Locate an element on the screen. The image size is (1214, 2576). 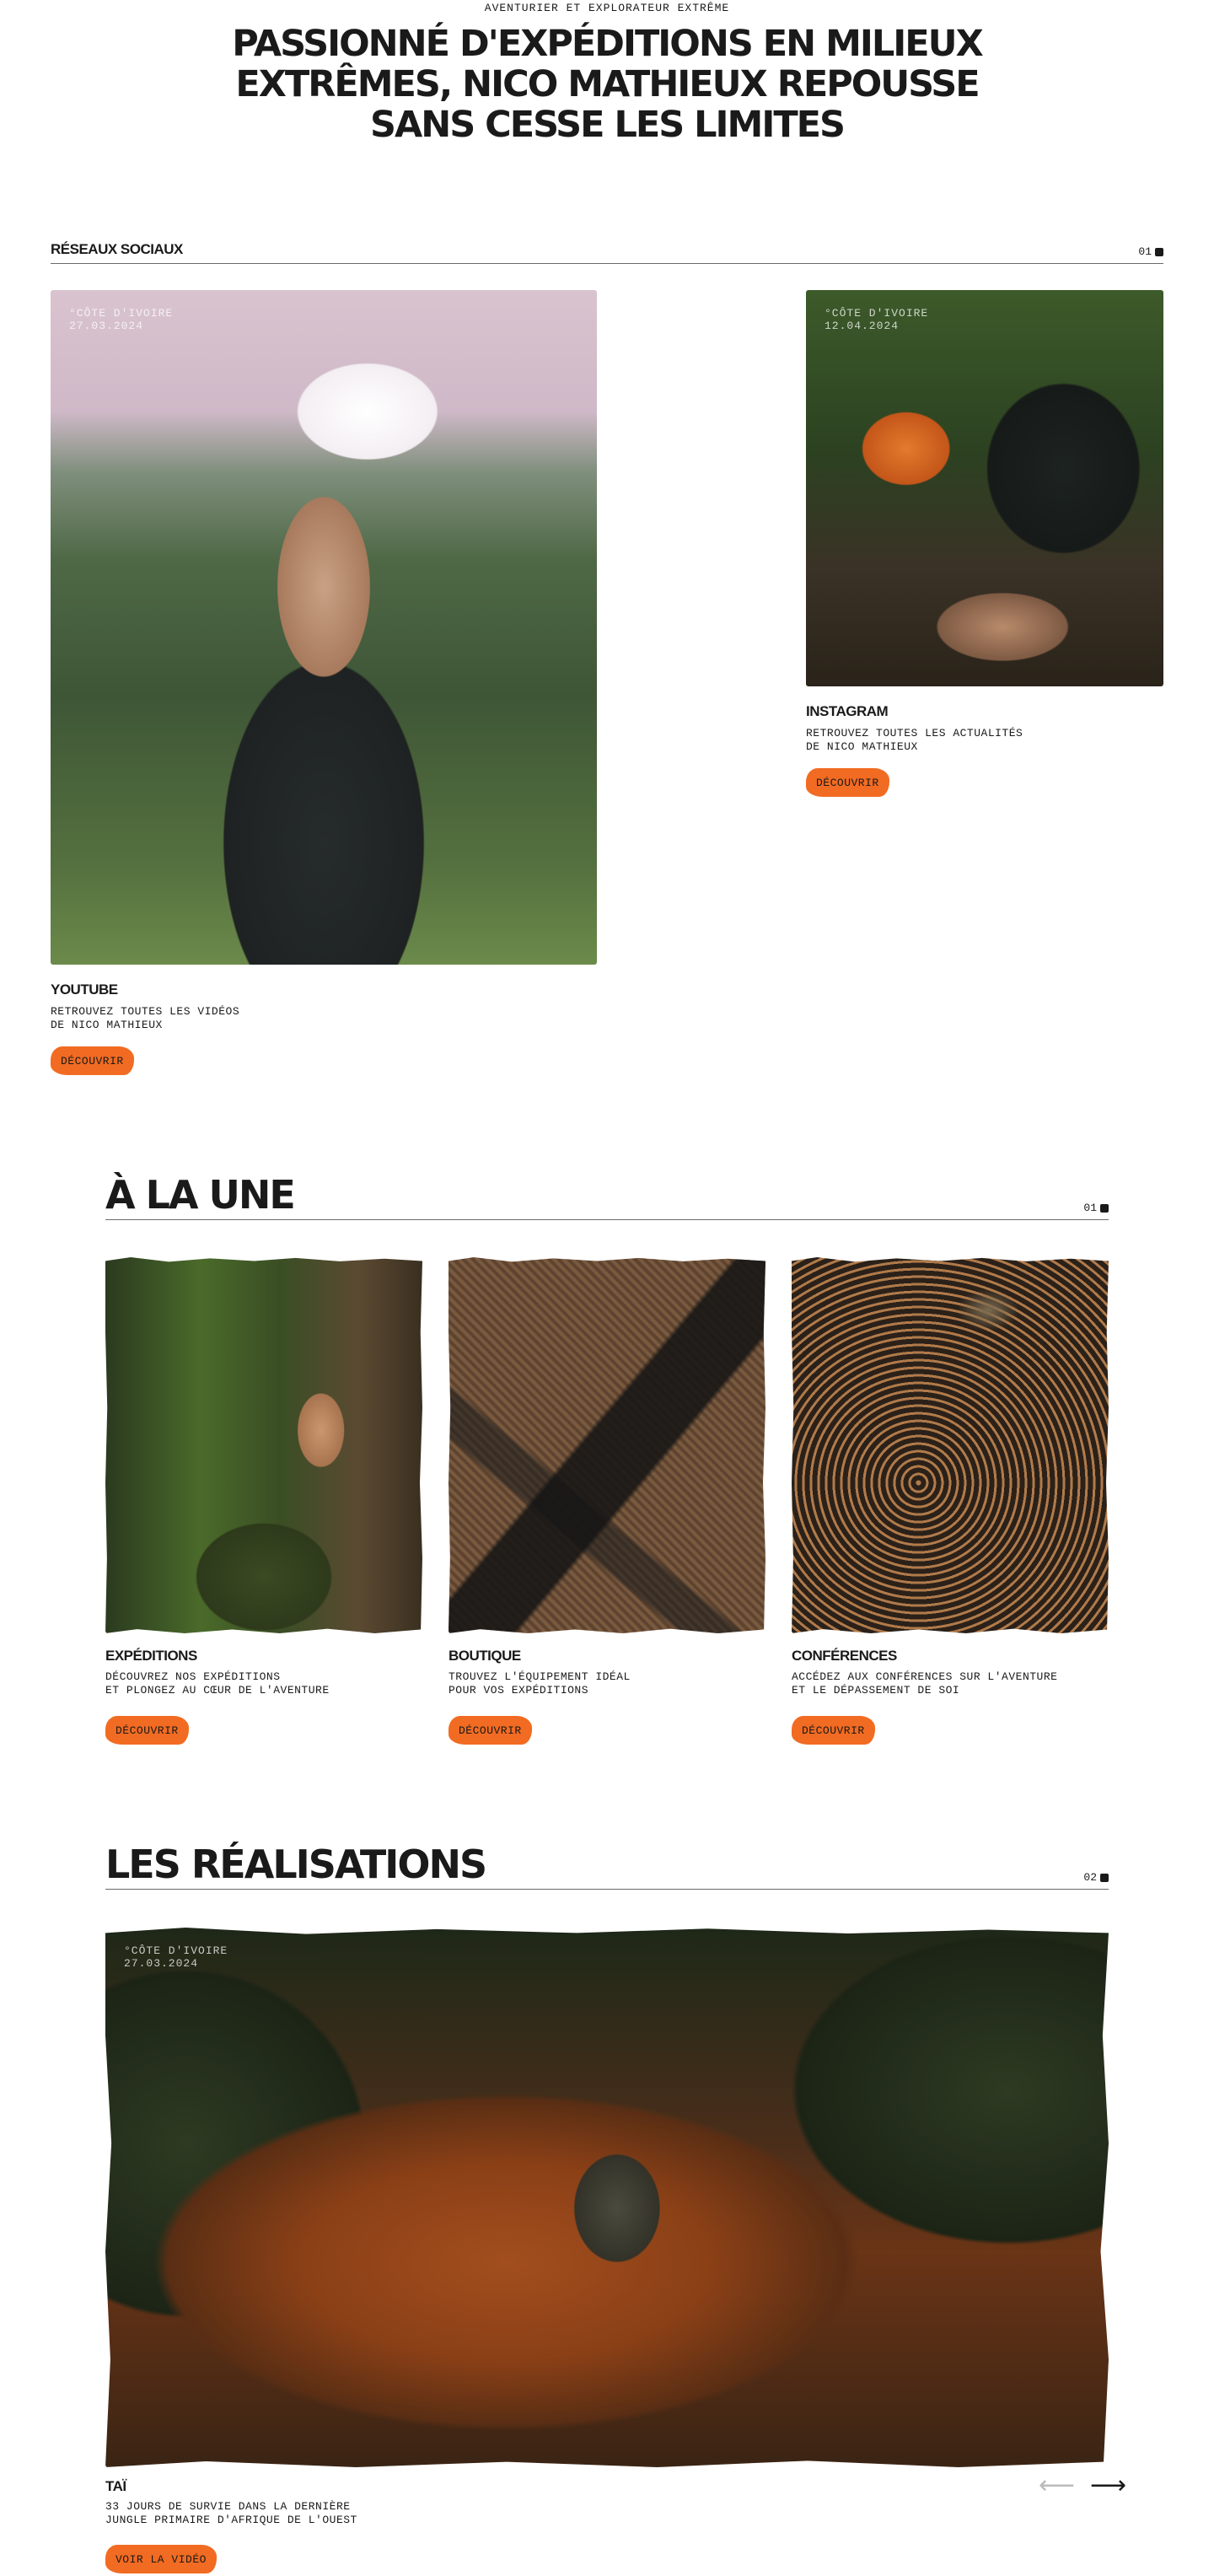
watch-video-button: VOIR LA VIDÉO is located at coordinates (161, 2559).